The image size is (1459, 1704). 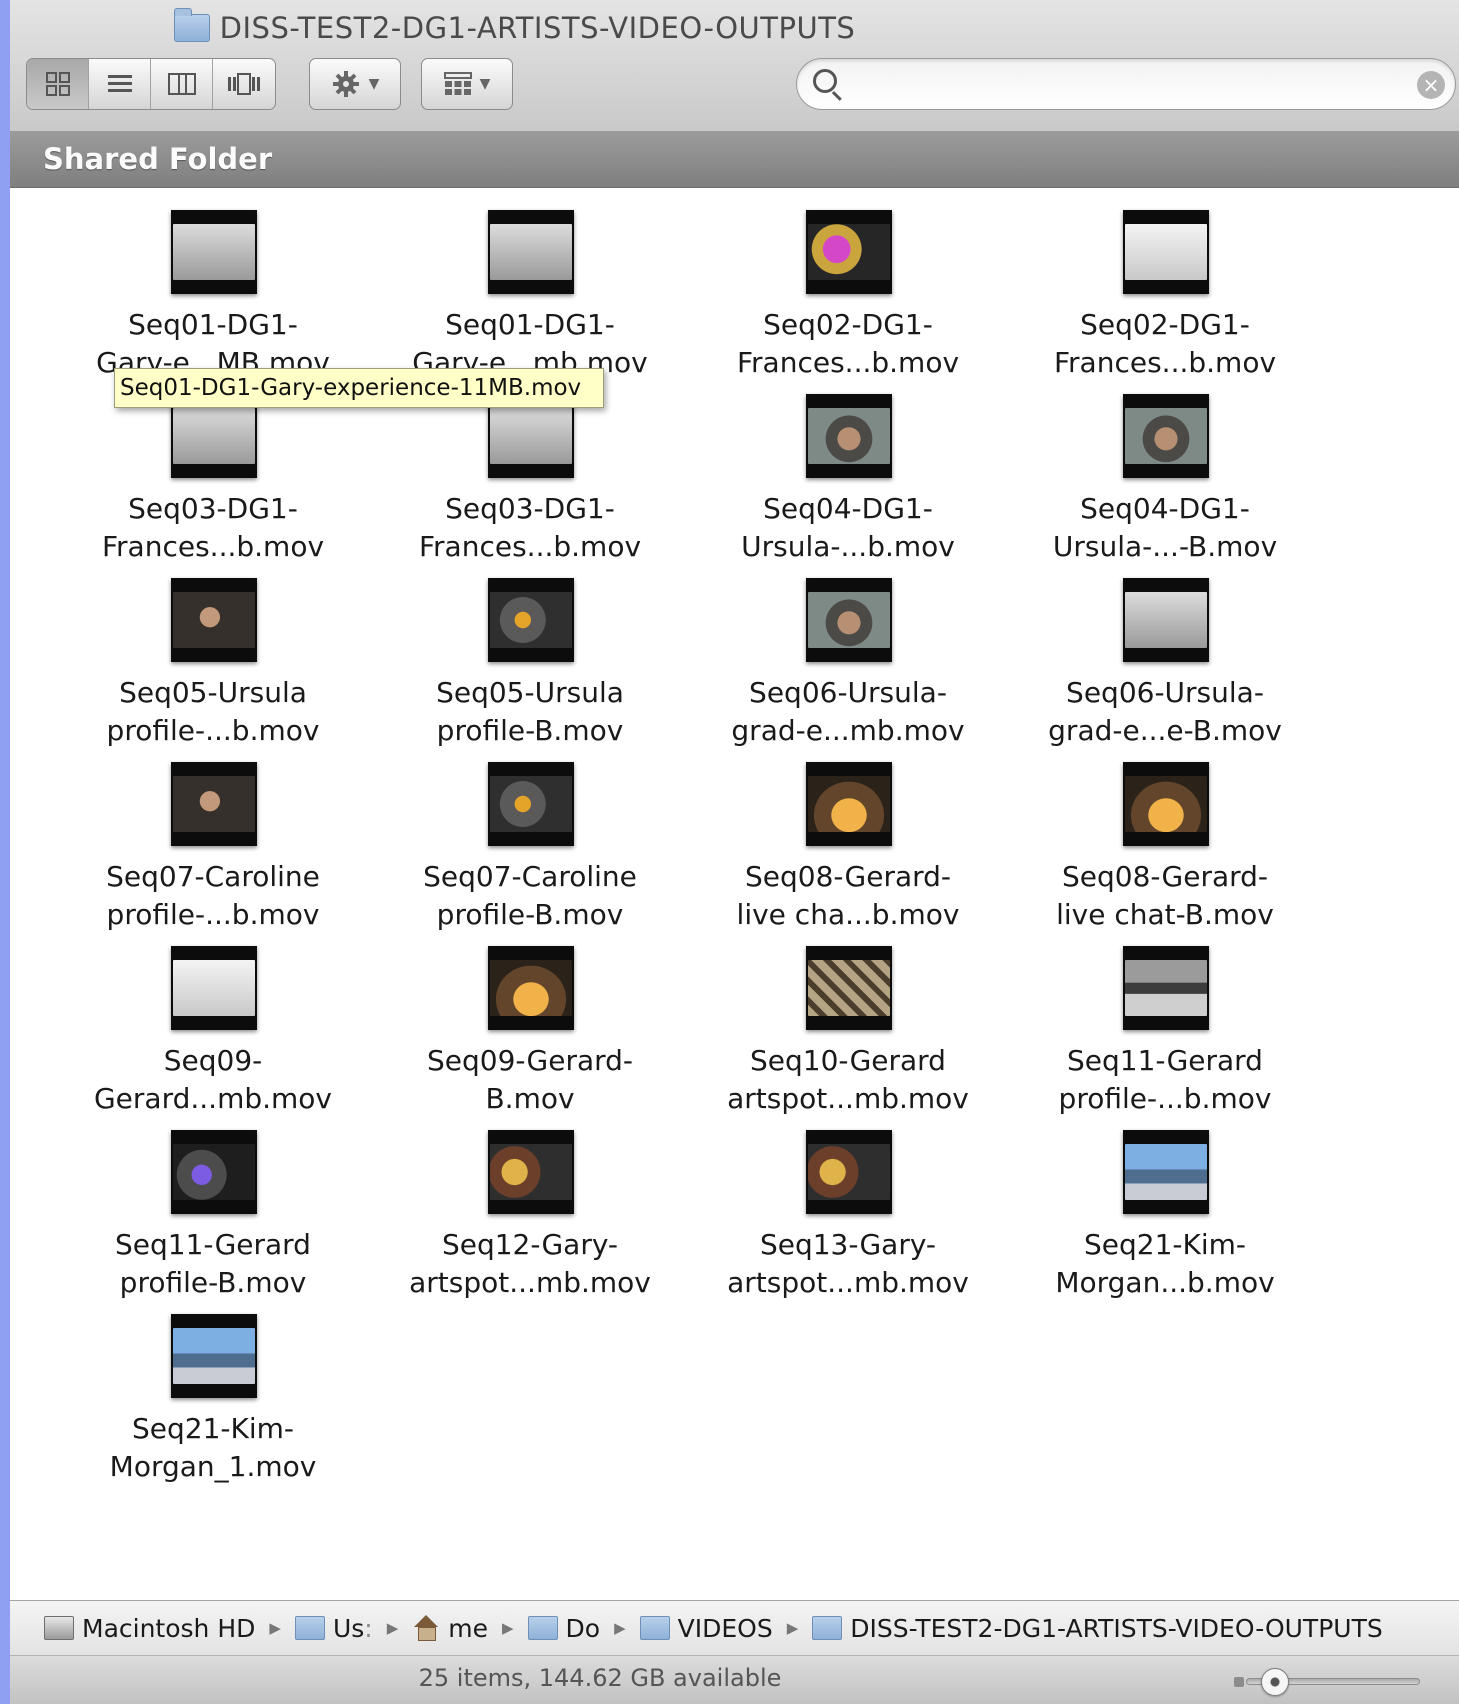 I want to click on filename-tooltip: Seq01-DG1-Gary-experience-11MB.mov, so click(x=359, y=388).